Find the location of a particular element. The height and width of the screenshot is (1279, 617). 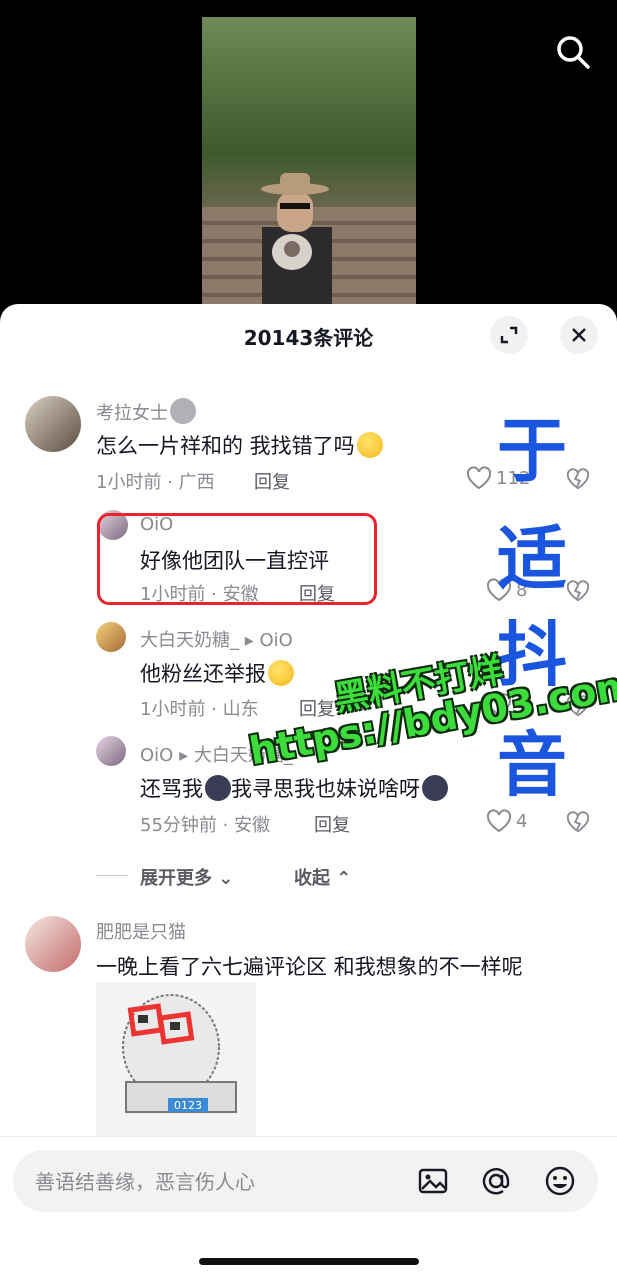

emoji-icon is located at coordinates (560, 1181).